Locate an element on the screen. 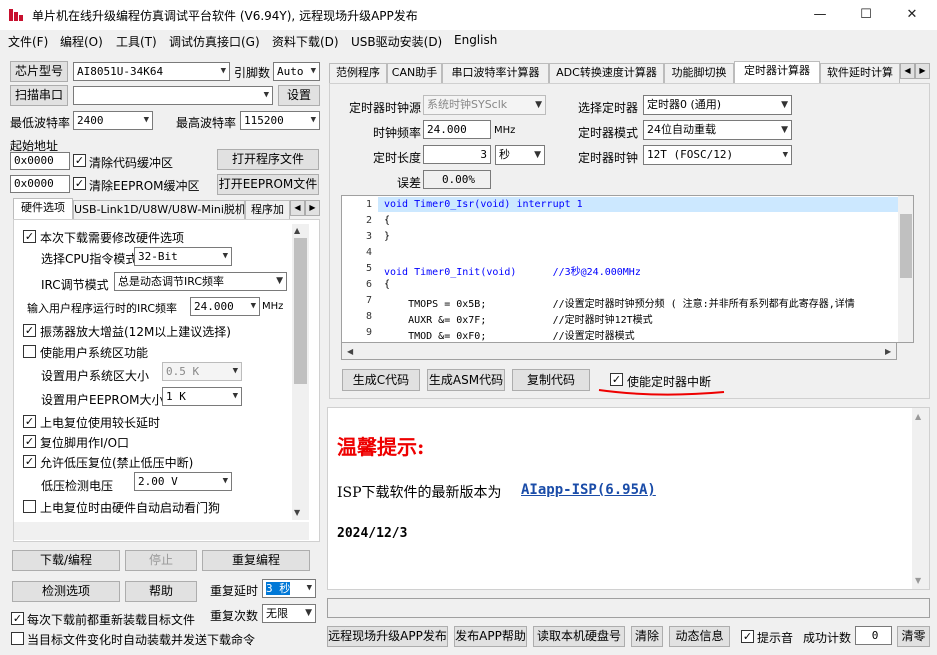 Image resolution: width=937 pixels, height=655 pixels. info-scrollbar is located at coordinates (920, 498).